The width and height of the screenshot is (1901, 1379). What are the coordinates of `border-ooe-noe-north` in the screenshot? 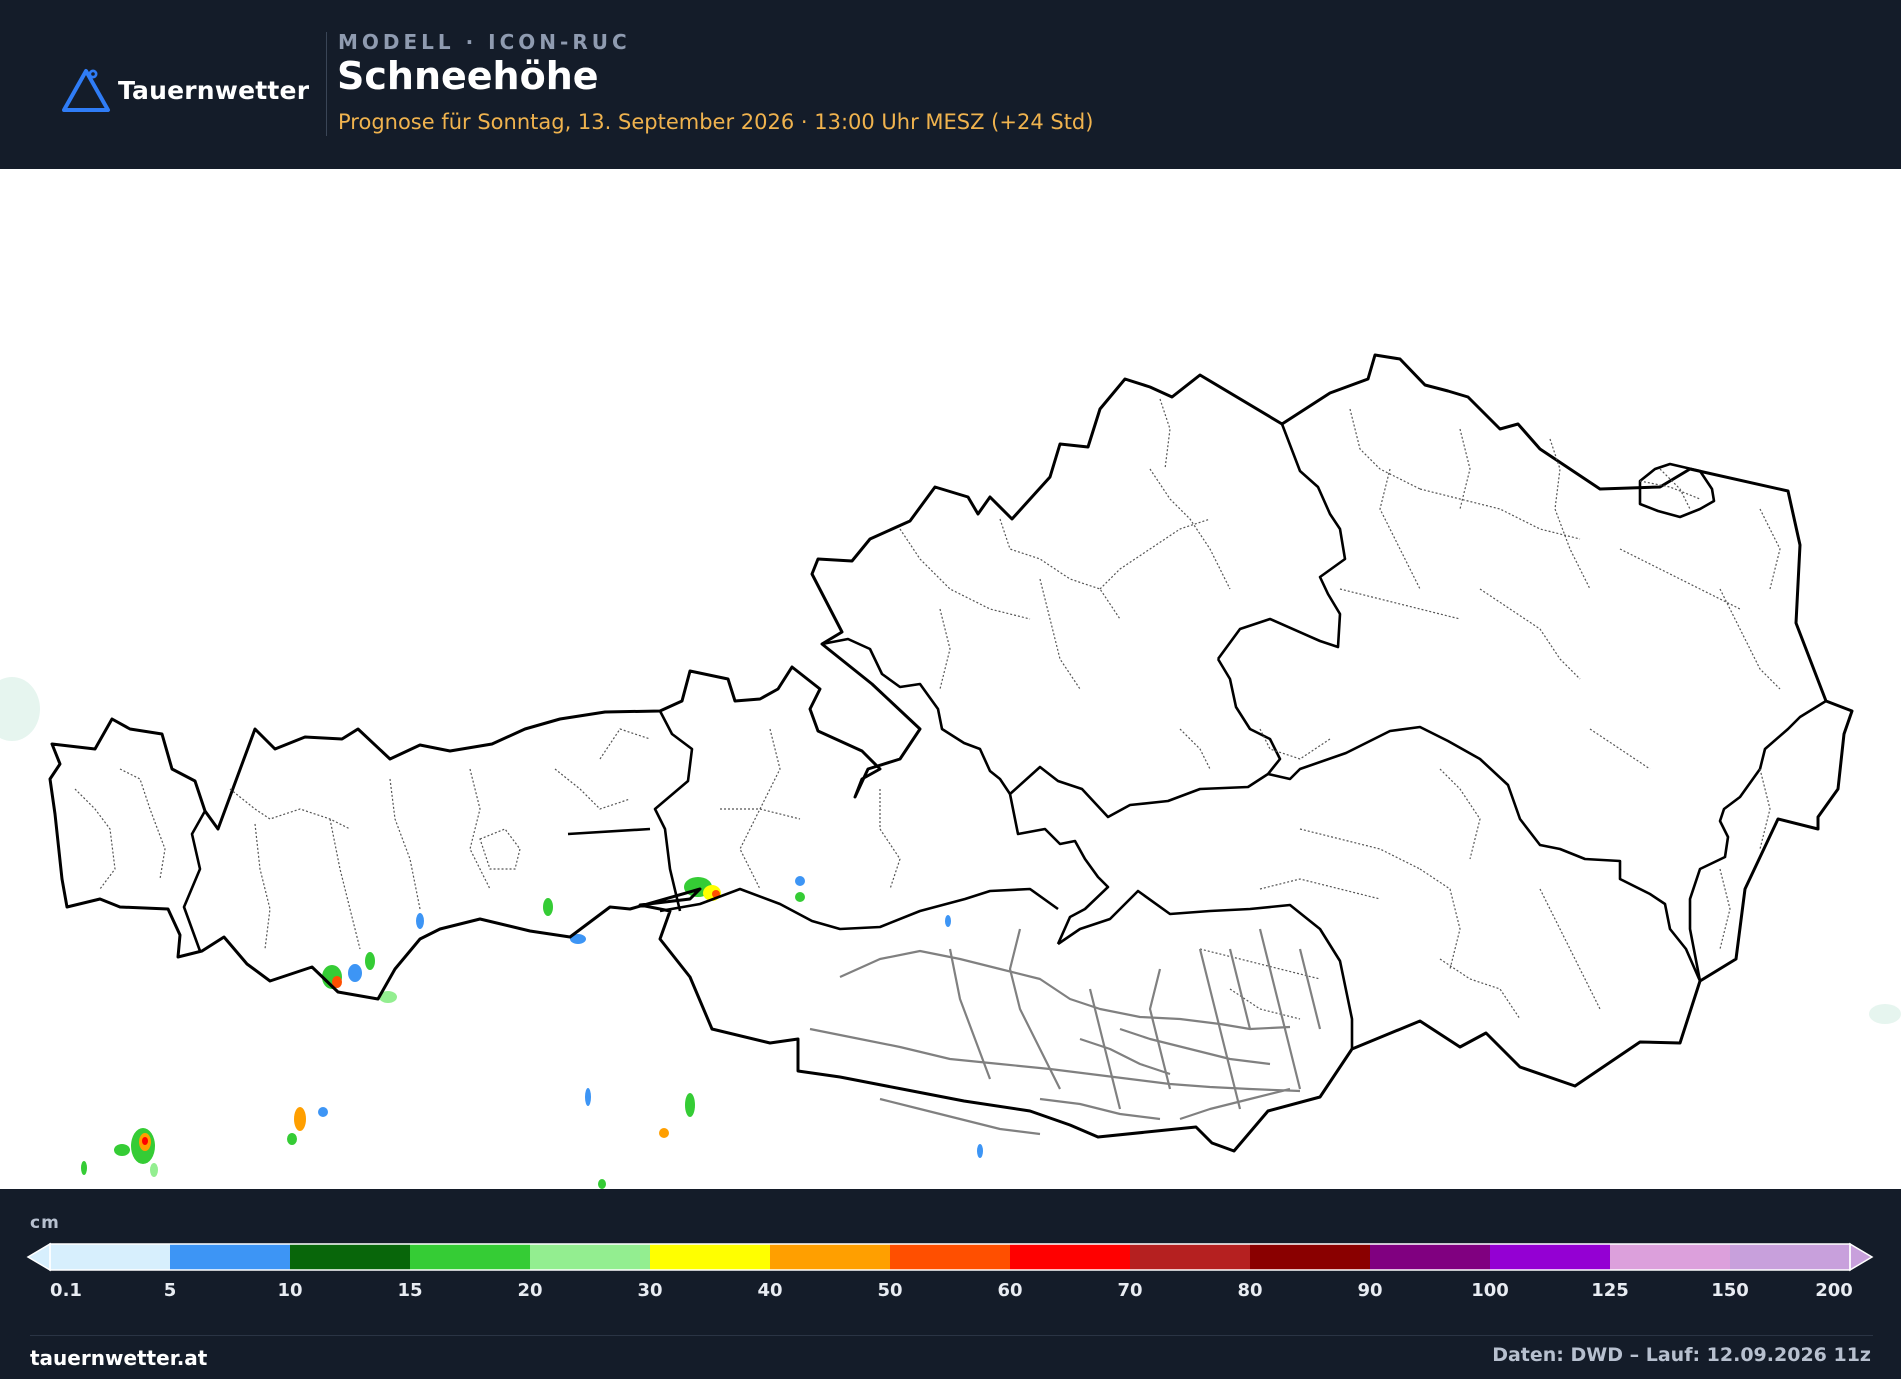 It's located at (1281, 541).